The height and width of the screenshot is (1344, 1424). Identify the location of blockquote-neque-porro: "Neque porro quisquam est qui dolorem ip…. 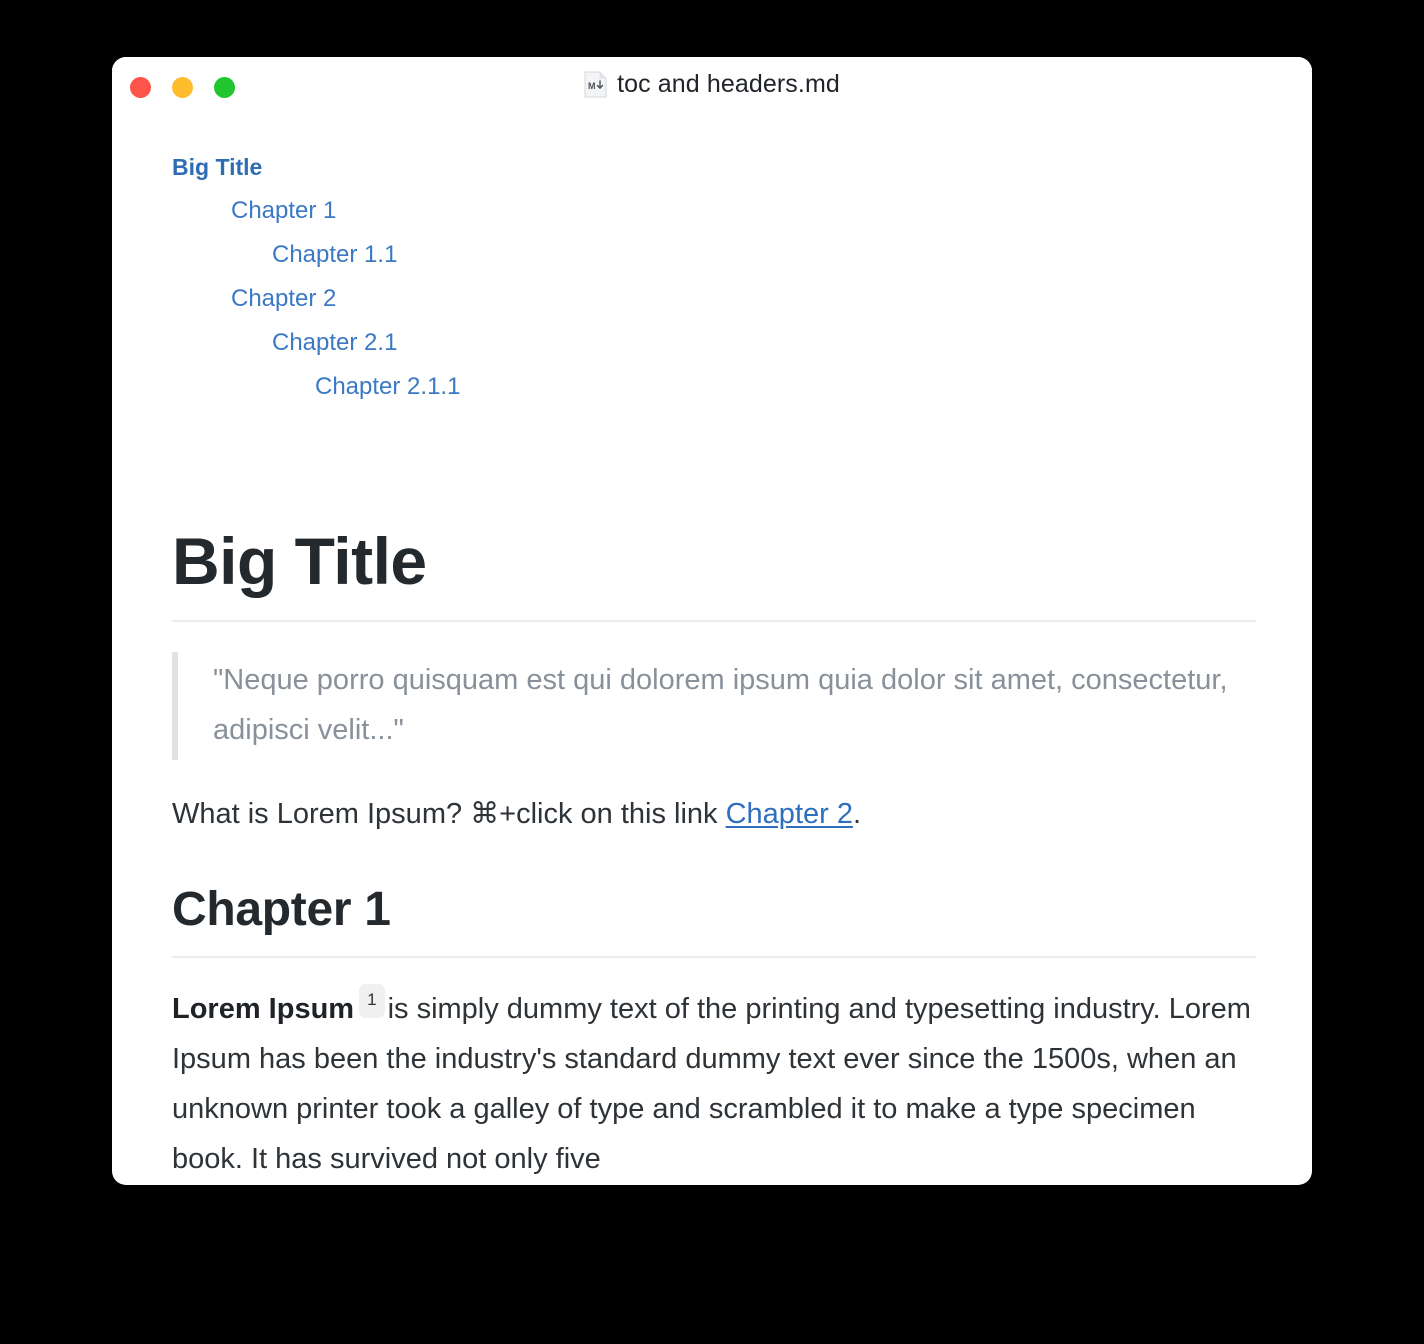
(712, 705).